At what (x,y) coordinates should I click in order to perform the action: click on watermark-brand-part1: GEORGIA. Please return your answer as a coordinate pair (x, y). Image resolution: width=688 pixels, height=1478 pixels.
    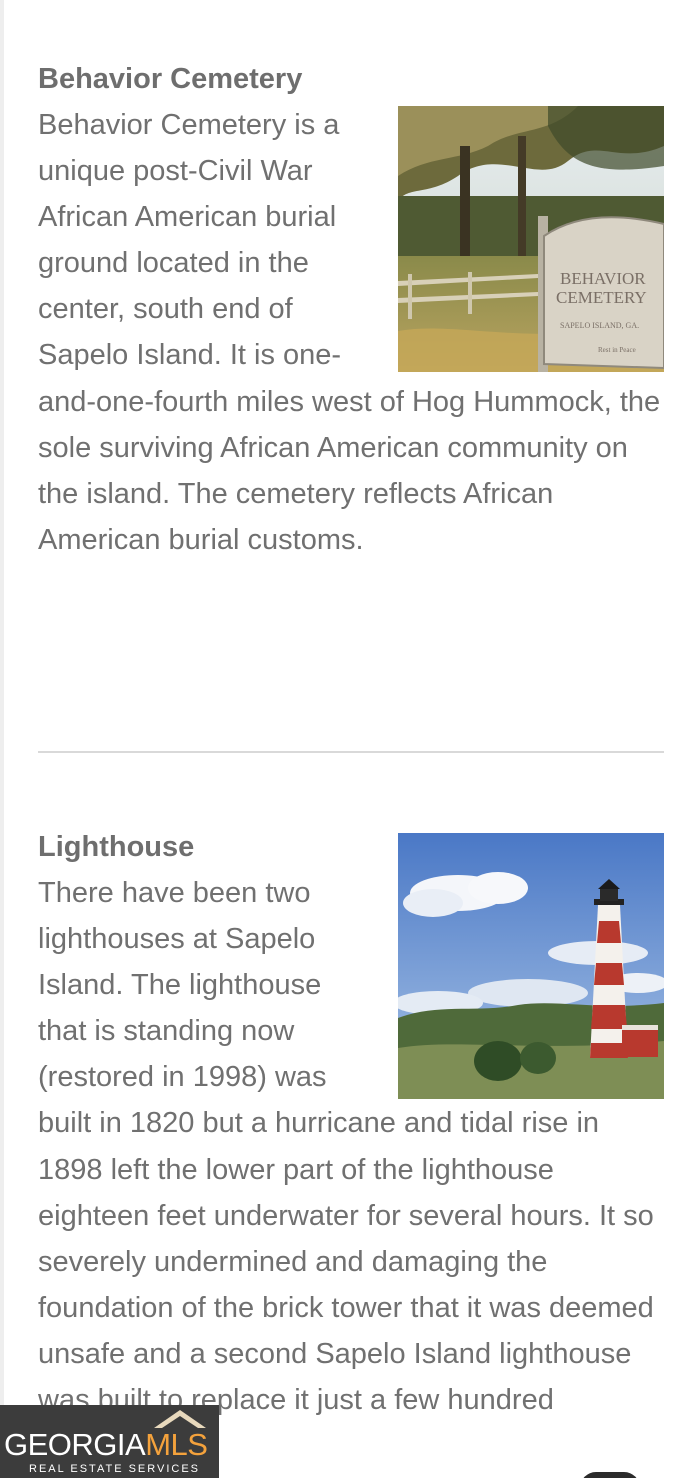
    Looking at the image, I should click on (75, 1444).